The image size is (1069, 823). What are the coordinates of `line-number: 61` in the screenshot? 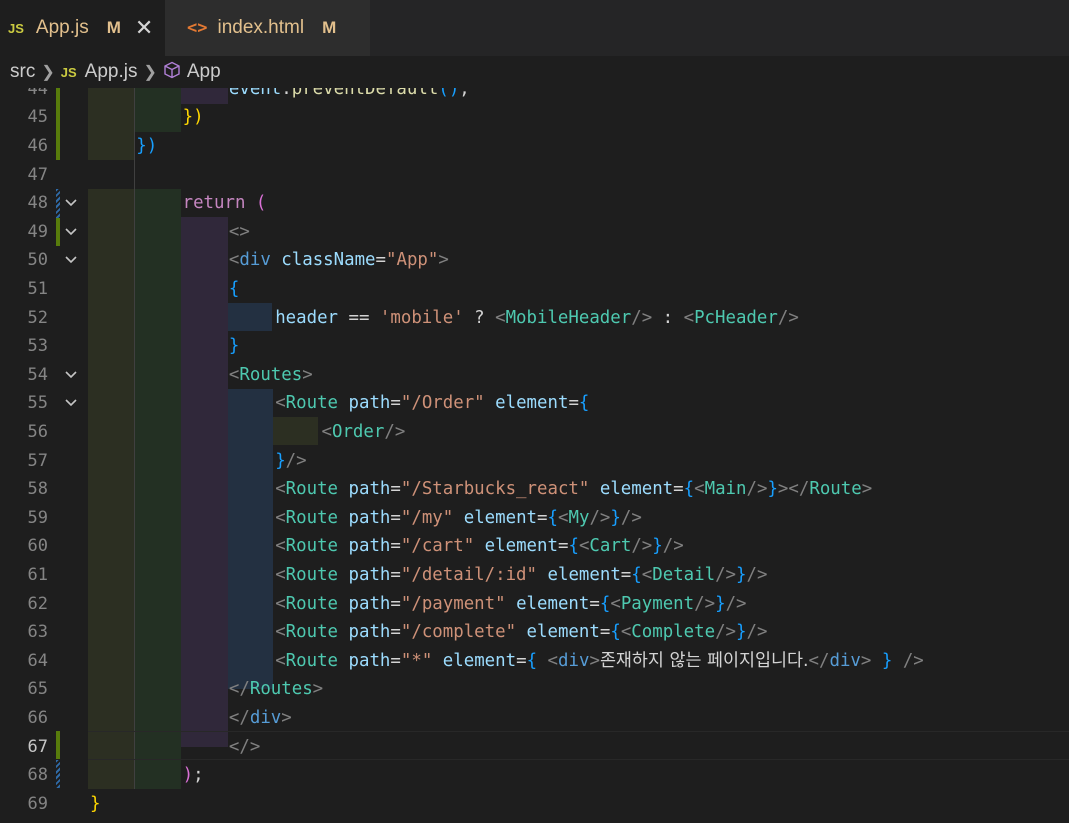 It's located at (37, 574).